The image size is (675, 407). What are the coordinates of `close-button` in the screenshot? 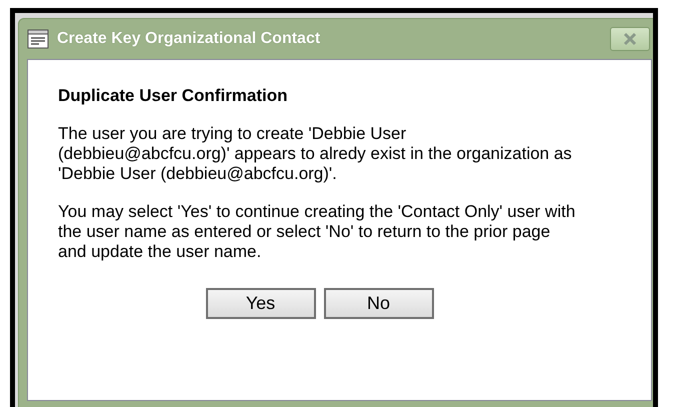 It's located at (630, 39).